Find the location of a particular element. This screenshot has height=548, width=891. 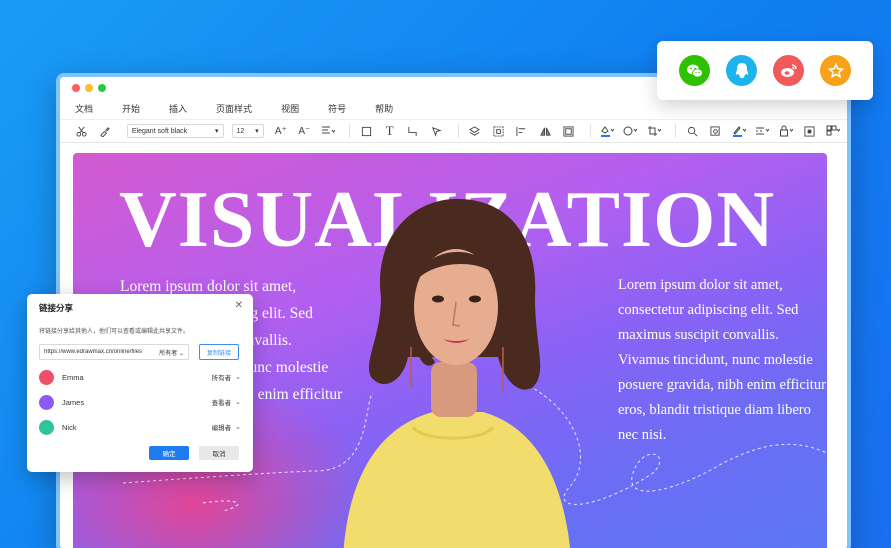

user-name: Nick is located at coordinates (69, 427).